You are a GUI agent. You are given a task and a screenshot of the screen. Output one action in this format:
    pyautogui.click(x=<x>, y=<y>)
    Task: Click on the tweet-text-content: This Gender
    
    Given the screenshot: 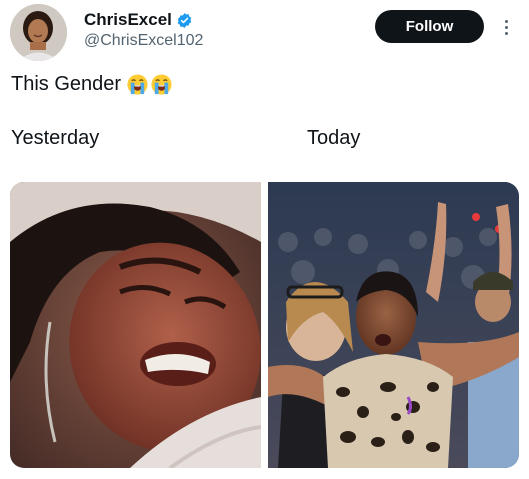 What is the action you would take?
    pyautogui.click(x=66, y=84)
    